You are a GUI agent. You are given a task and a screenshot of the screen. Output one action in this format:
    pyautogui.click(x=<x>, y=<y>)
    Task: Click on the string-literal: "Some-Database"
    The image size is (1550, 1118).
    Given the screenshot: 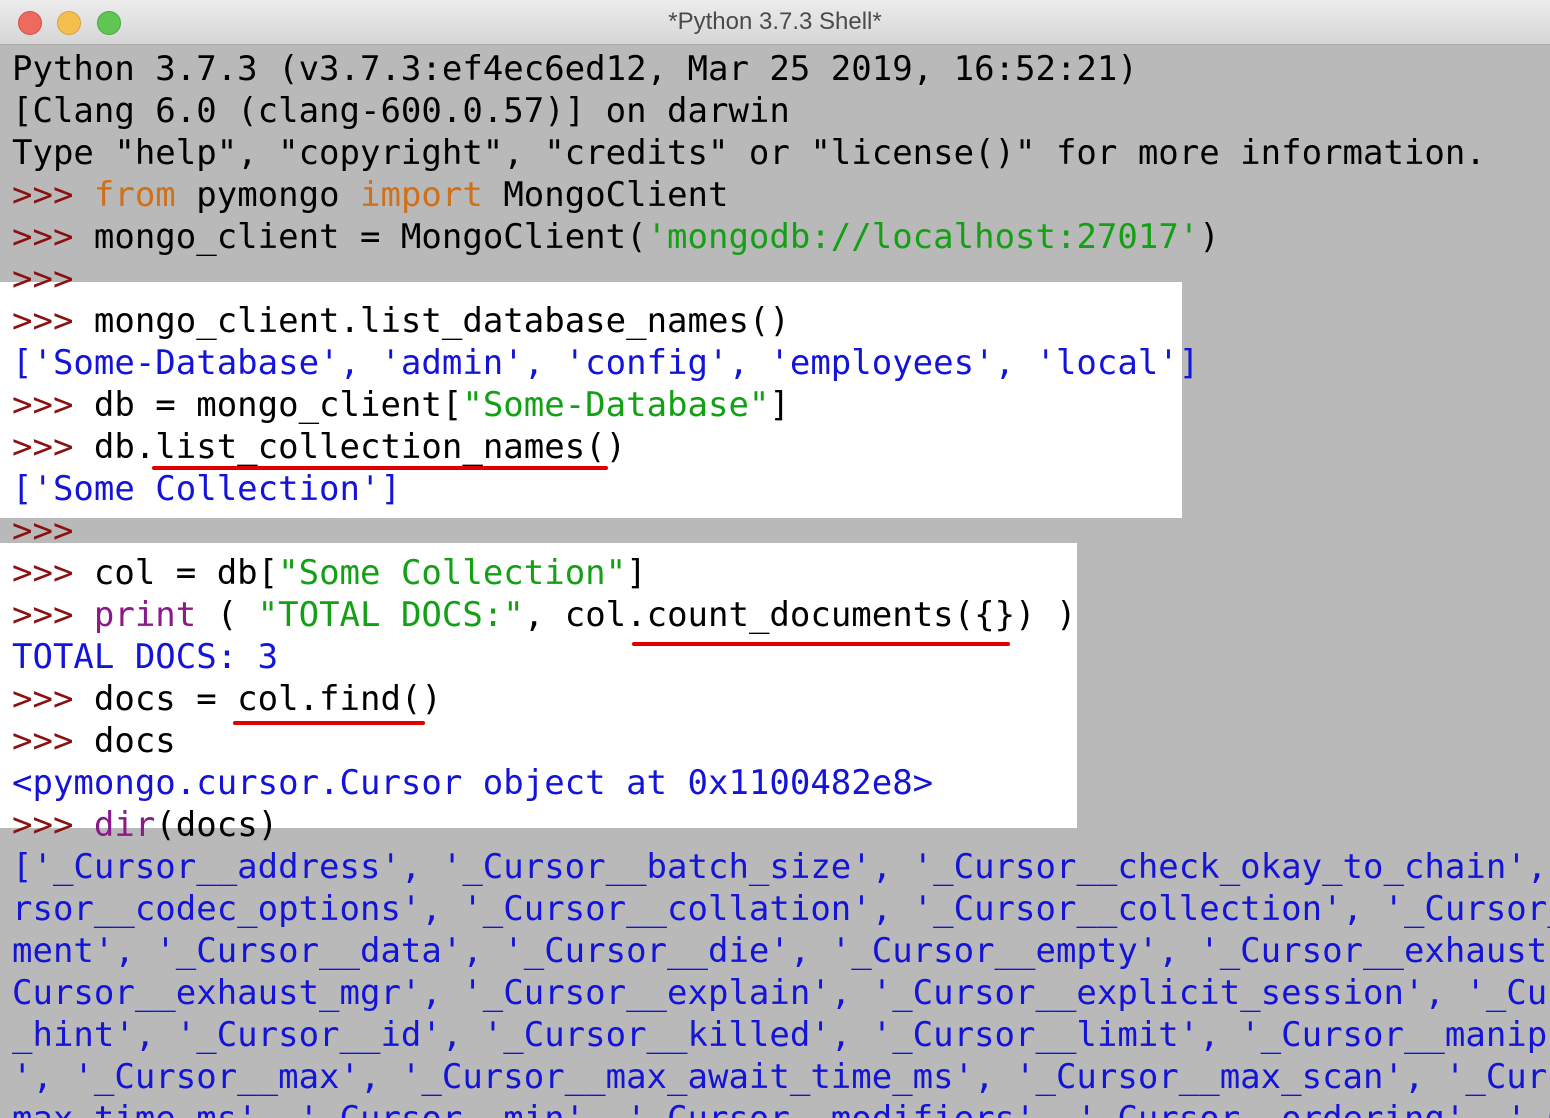 What is the action you would take?
    pyautogui.click(x=616, y=405)
    